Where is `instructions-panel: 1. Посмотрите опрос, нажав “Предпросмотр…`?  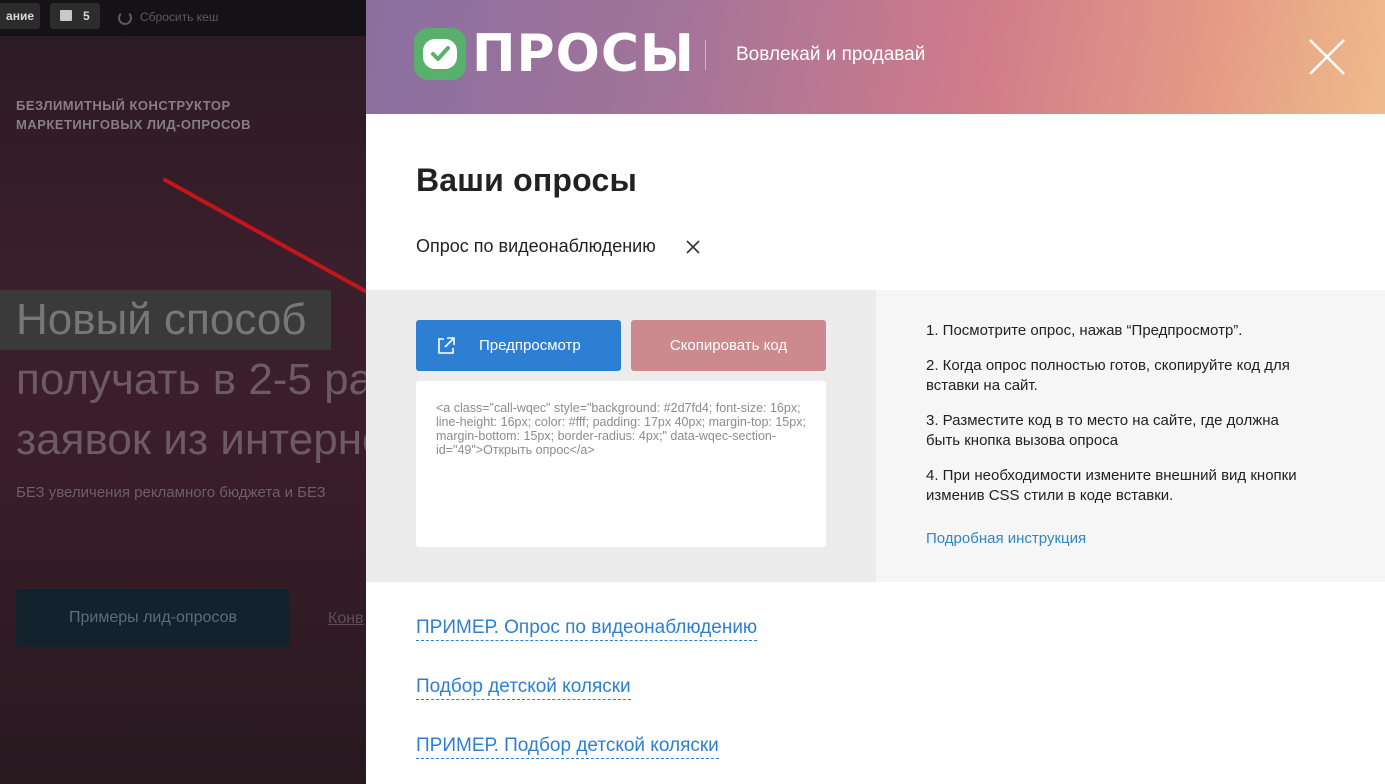
instructions-panel: 1. Посмотрите опрос, нажав “Предпросмотр… is located at coordinates (1130, 436).